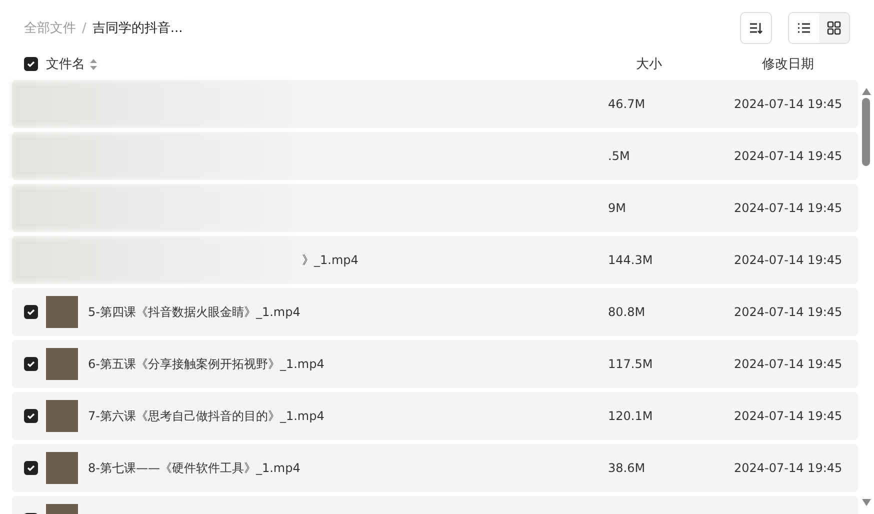  I want to click on file-size: 9M, so click(617, 208).